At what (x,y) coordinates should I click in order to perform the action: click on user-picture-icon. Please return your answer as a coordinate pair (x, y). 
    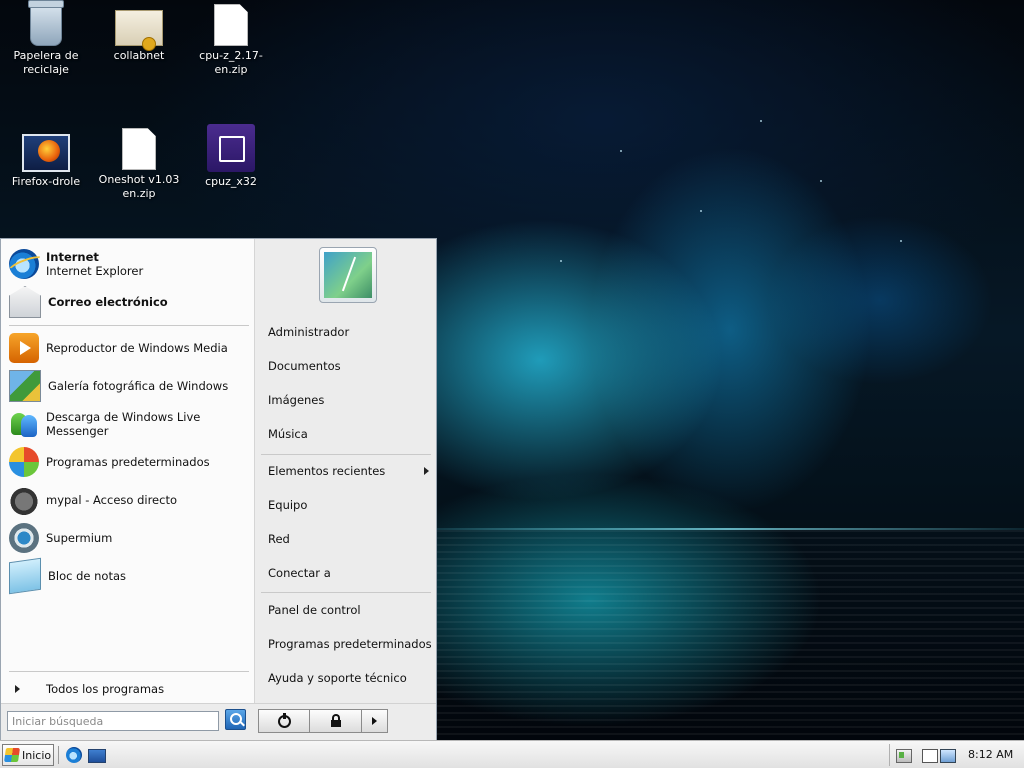
    Looking at the image, I should click on (348, 275).